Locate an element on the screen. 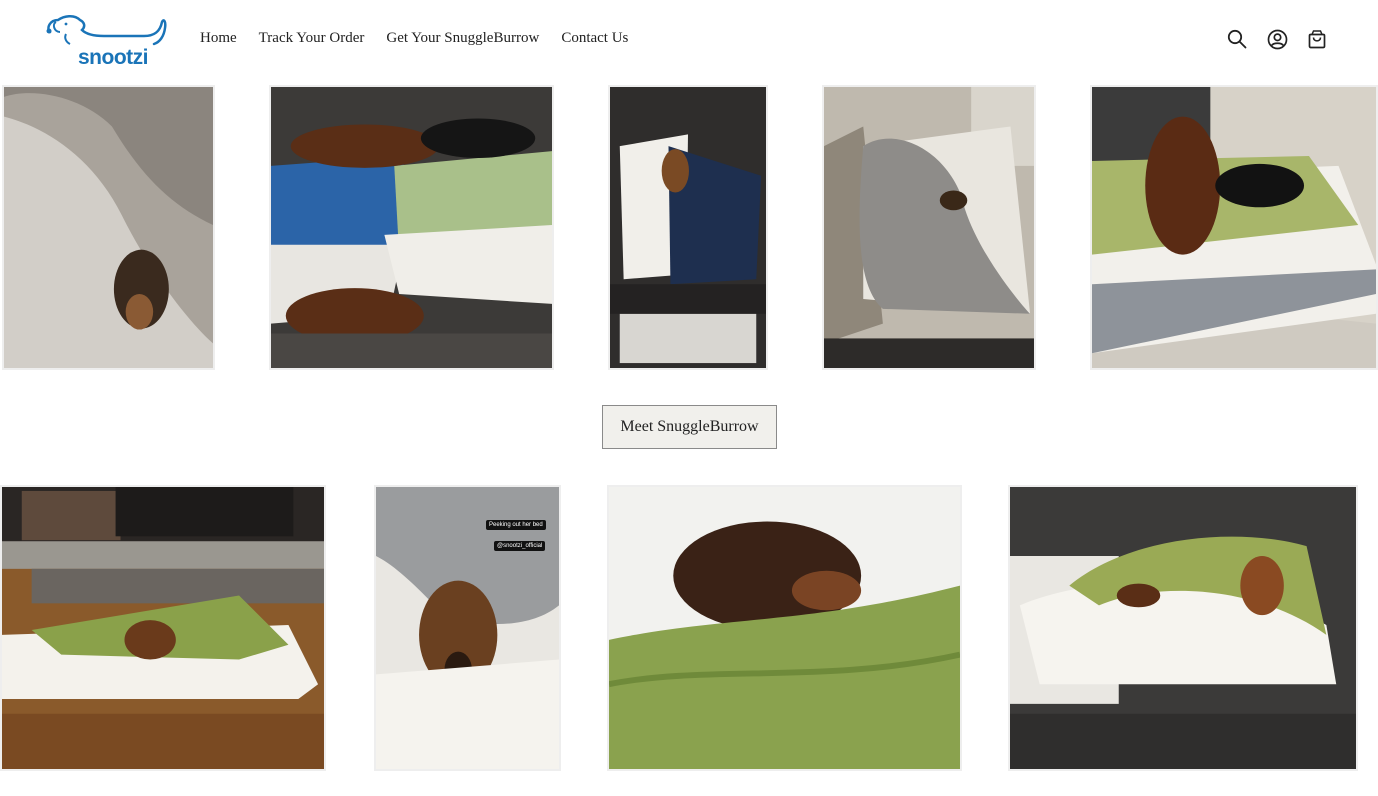 This screenshot has width=1378, height=796. dachshund-on-floor-bed-image is located at coordinates (163, 628).